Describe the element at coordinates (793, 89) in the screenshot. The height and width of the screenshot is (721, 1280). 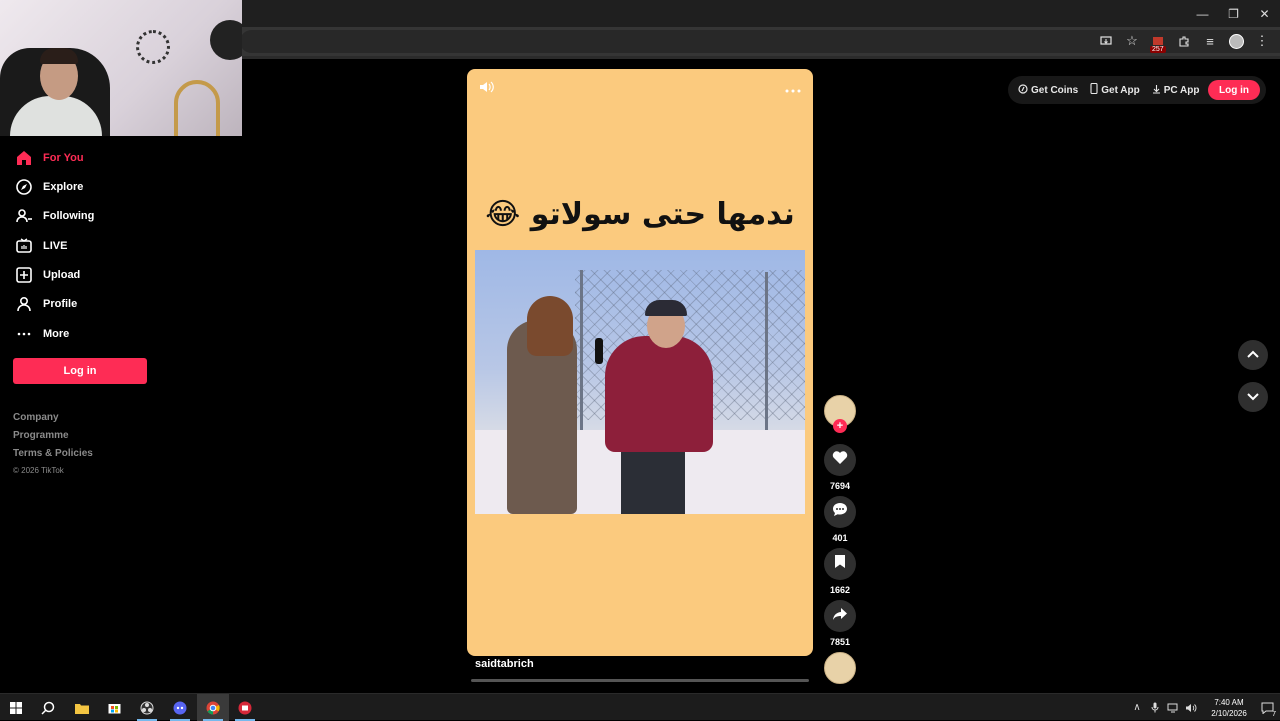
I see `more-options-icon` at that location.